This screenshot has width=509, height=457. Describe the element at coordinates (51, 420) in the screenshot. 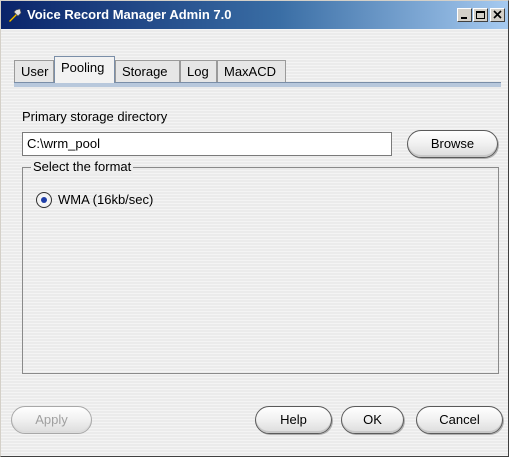

I see `apply-button: Apply` at that location.